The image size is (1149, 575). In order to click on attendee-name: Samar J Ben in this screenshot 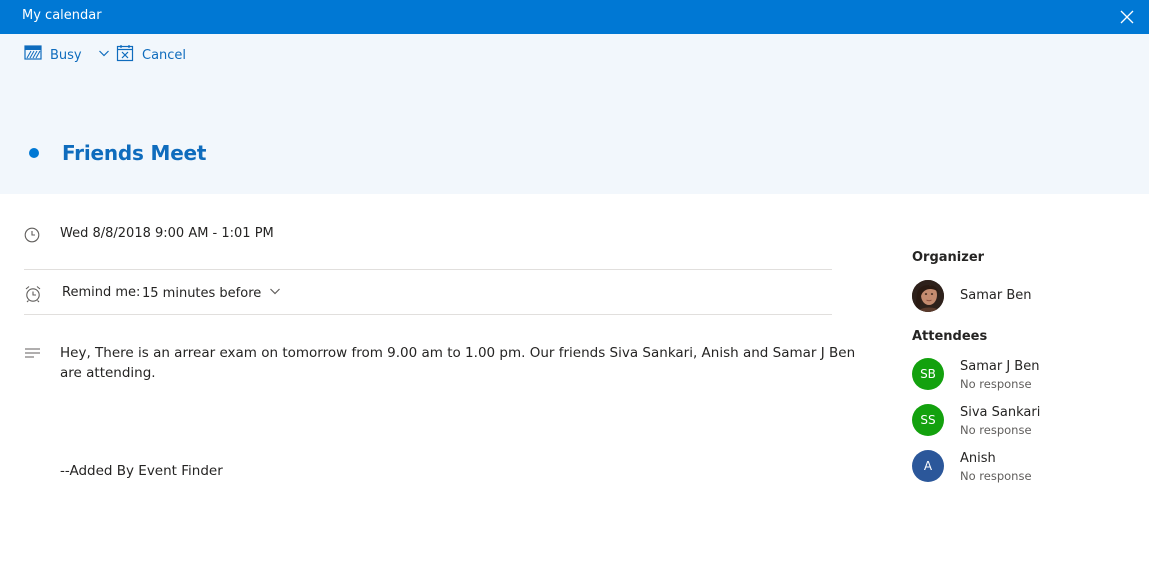, I will do `click(1000, 366)`.